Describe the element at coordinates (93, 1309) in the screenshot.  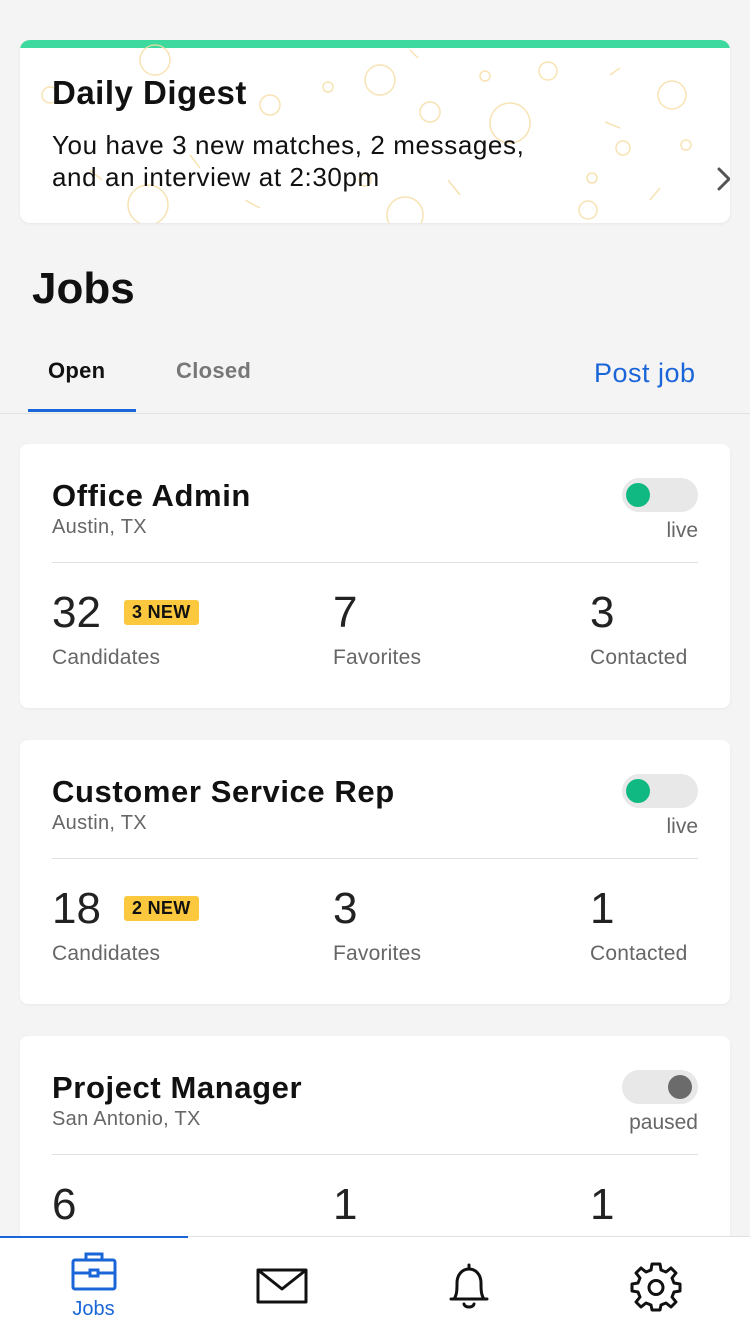
I see `nav-label-jobs: Jobs` at that location.